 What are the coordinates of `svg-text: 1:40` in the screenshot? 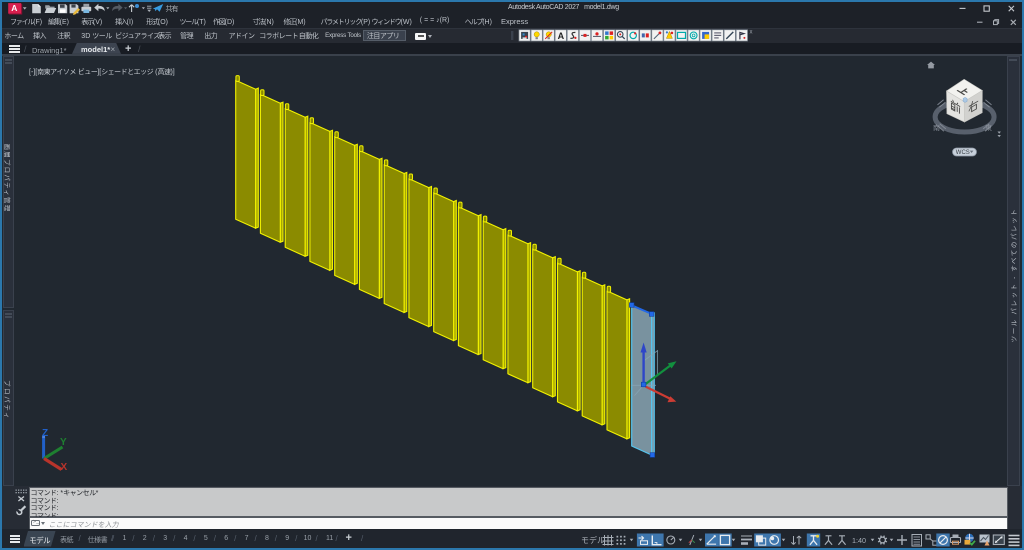 It's located at (859, 540).